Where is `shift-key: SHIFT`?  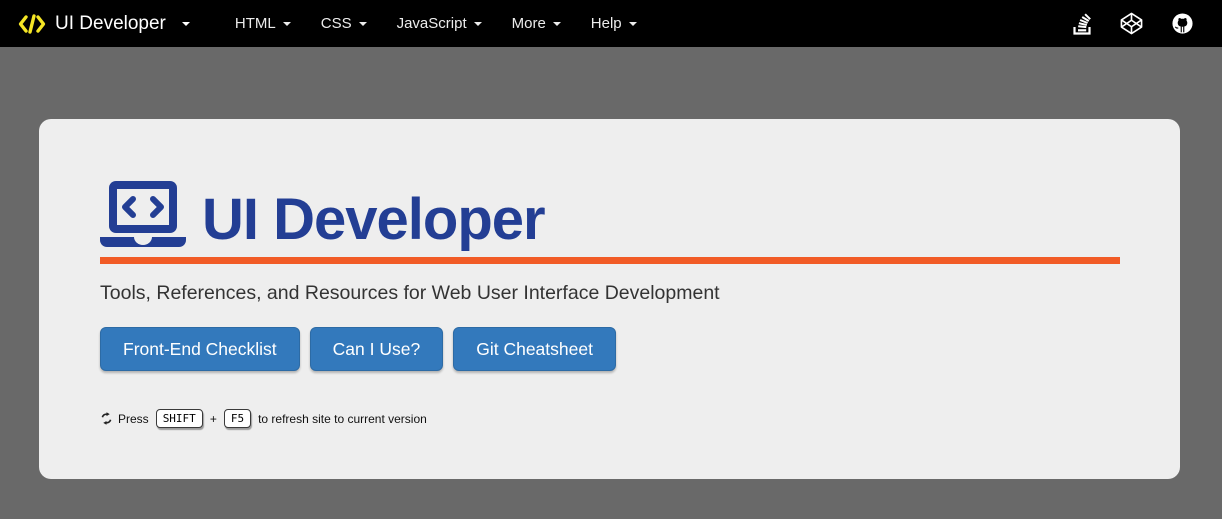
shift-key: SHIFT is located at coordinates (179, 418).